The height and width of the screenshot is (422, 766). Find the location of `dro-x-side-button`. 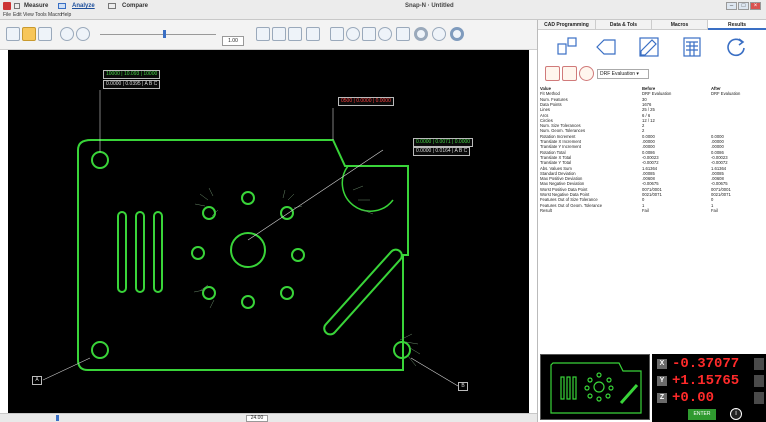

dro-x-side-button is located at coordinates (759, 364).